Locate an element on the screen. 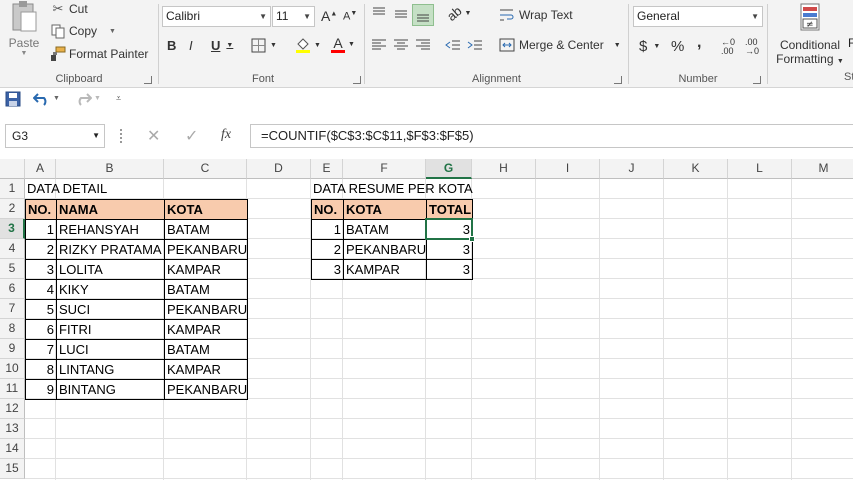  column-header-m: M is located at coordinates (822, 169).